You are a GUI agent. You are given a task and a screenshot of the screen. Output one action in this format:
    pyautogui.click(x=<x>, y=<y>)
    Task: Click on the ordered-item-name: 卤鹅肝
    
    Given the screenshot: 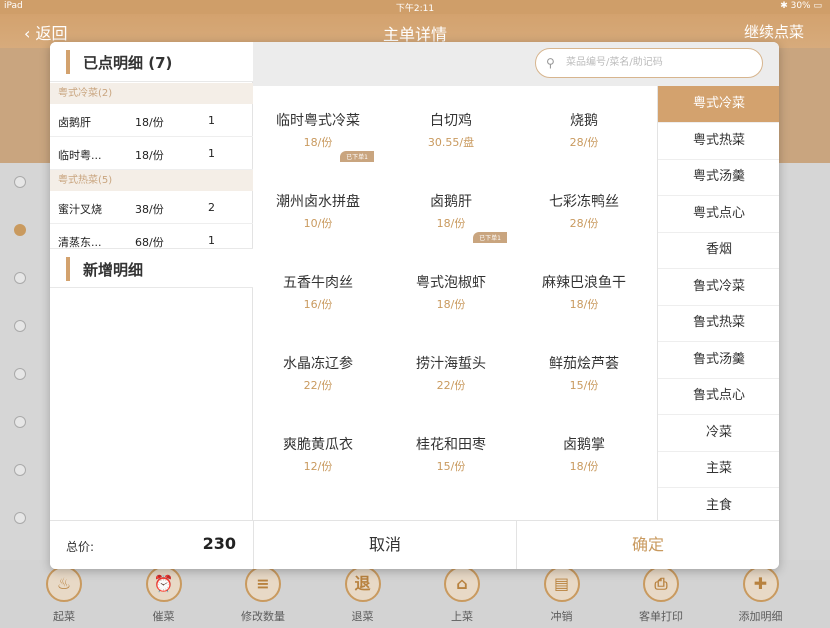 What is the action you would take?
    pyautogui.click(x=74, y=122)
    